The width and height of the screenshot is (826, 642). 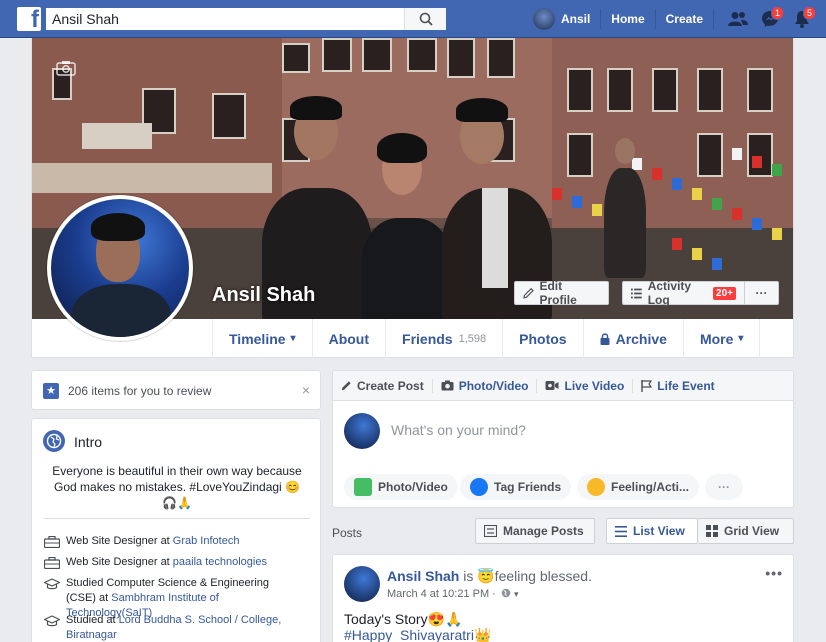 I want to click on manage-posts-label: Manage Posts, so click(x=543, y=531).